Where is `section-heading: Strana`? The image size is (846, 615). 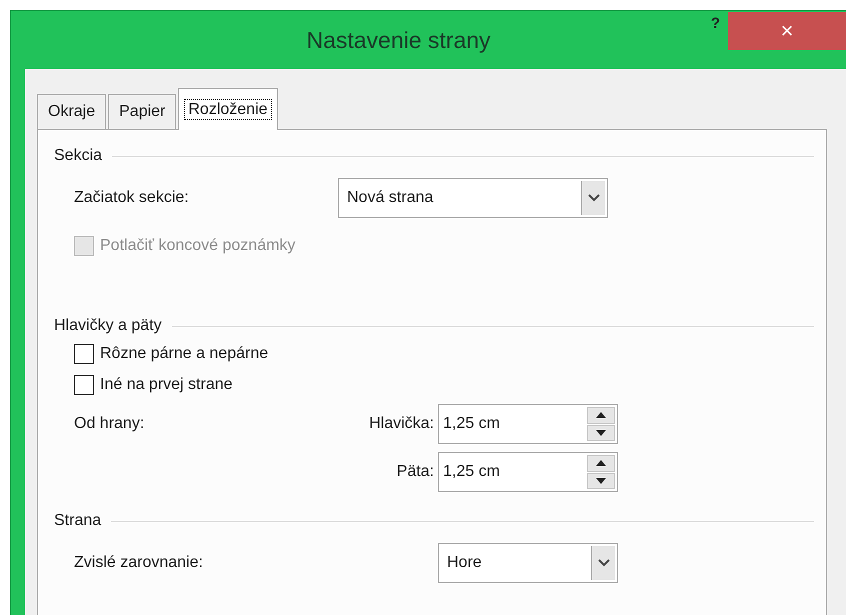 section-heading: Strana is located at coordinates (78, 521).